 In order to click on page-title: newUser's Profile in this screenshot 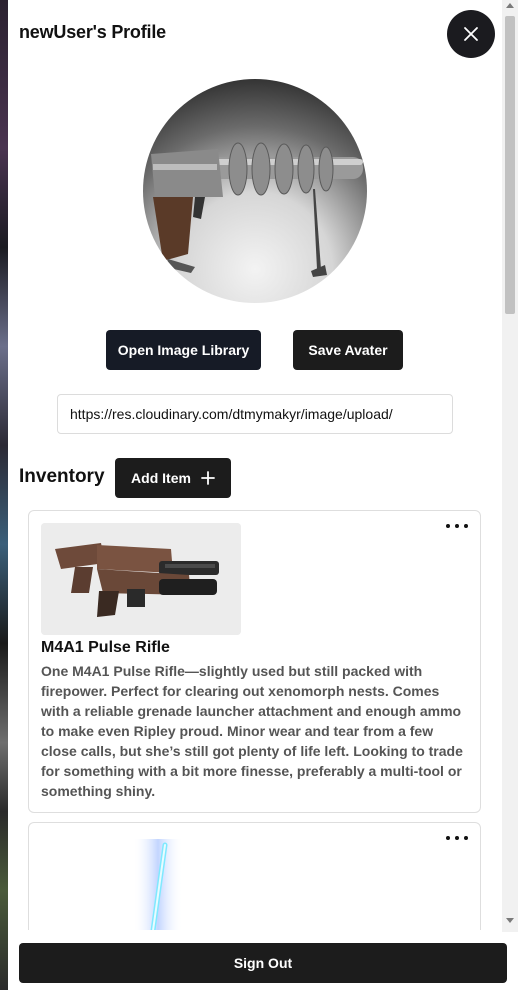, I will do `click(92, 32)`.